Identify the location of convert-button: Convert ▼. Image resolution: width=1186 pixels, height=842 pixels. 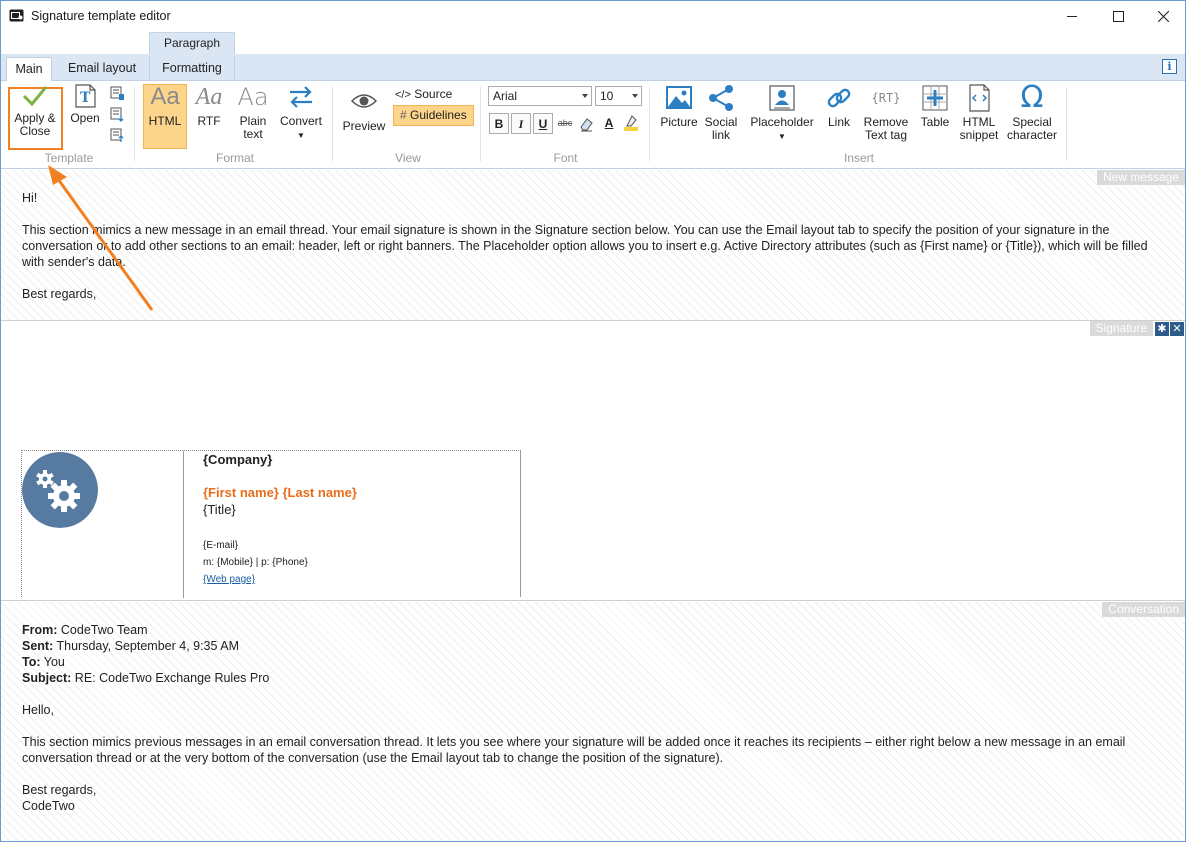
(301, 112).